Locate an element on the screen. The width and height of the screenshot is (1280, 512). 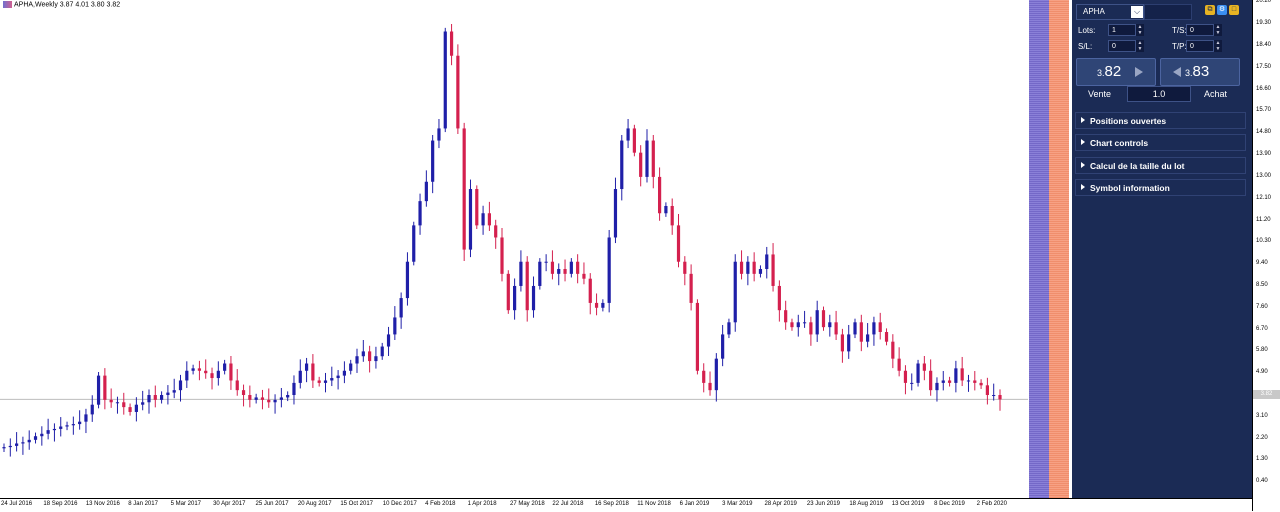
time-tick: 5 Mar 2017 is located at coordinates (186, 504).